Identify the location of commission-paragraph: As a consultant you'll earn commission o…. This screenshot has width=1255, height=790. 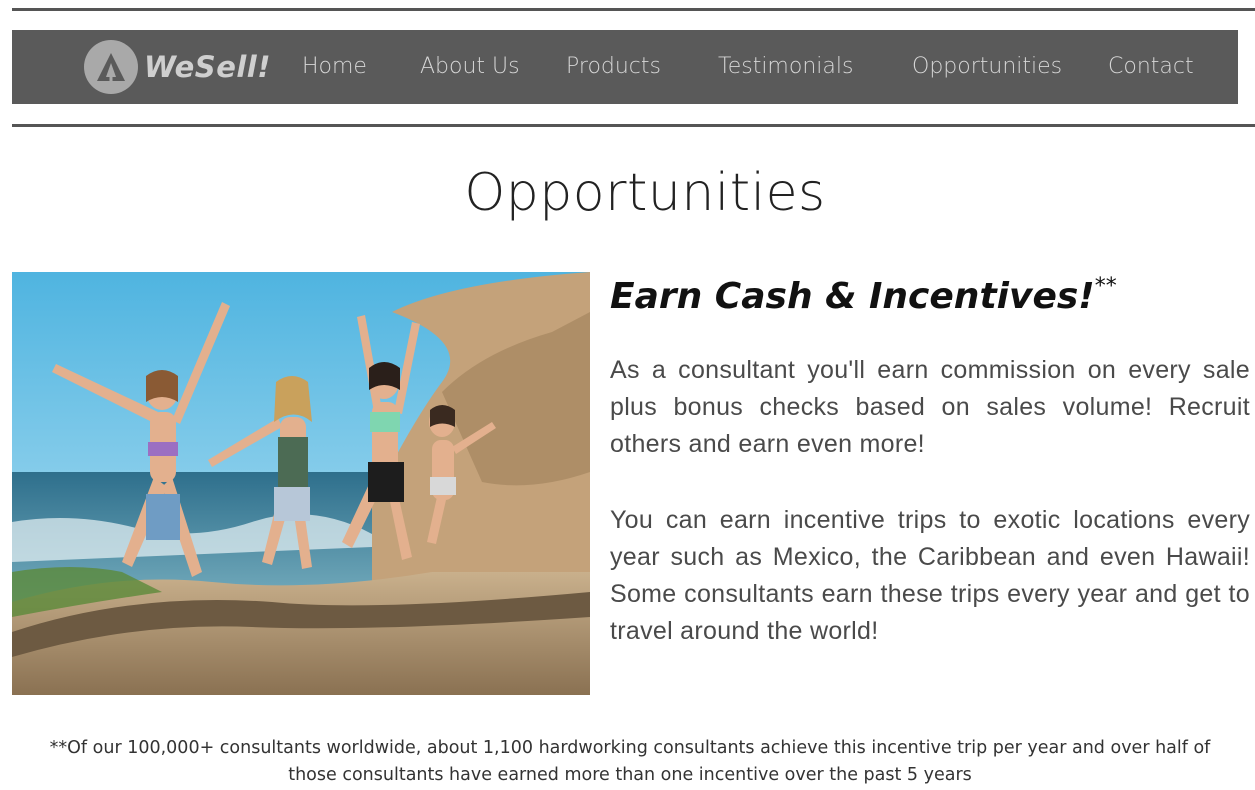
(930, 407).